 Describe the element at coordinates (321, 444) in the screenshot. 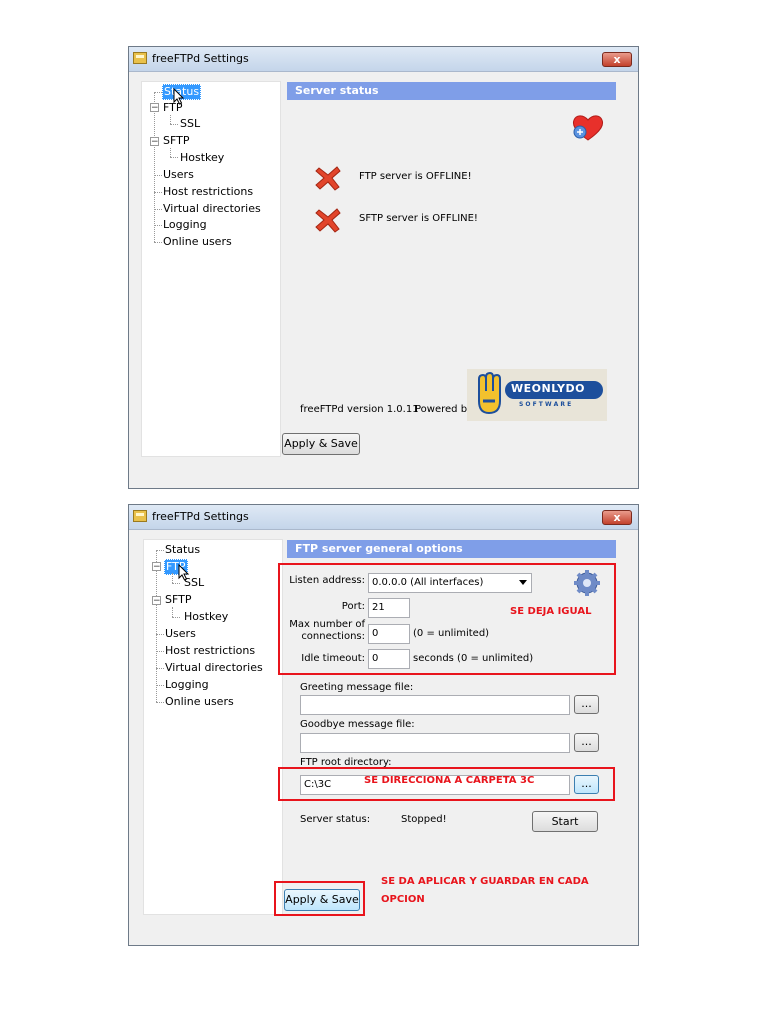

I see `apply-save-button: Apply & Save` at that location.